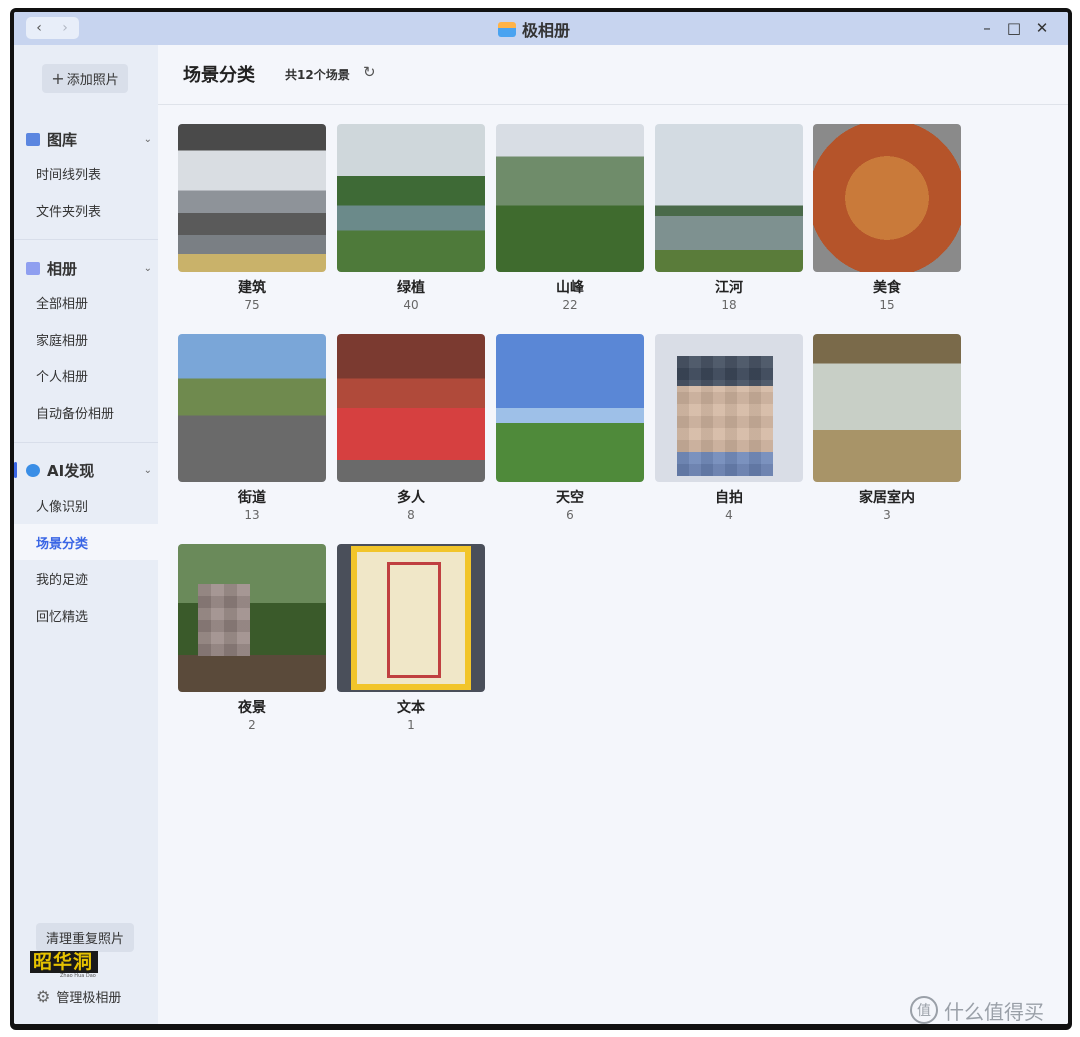 This screenshot has width=1080, height=1037. I want to click on scene-count: 2, so click(252, 725).